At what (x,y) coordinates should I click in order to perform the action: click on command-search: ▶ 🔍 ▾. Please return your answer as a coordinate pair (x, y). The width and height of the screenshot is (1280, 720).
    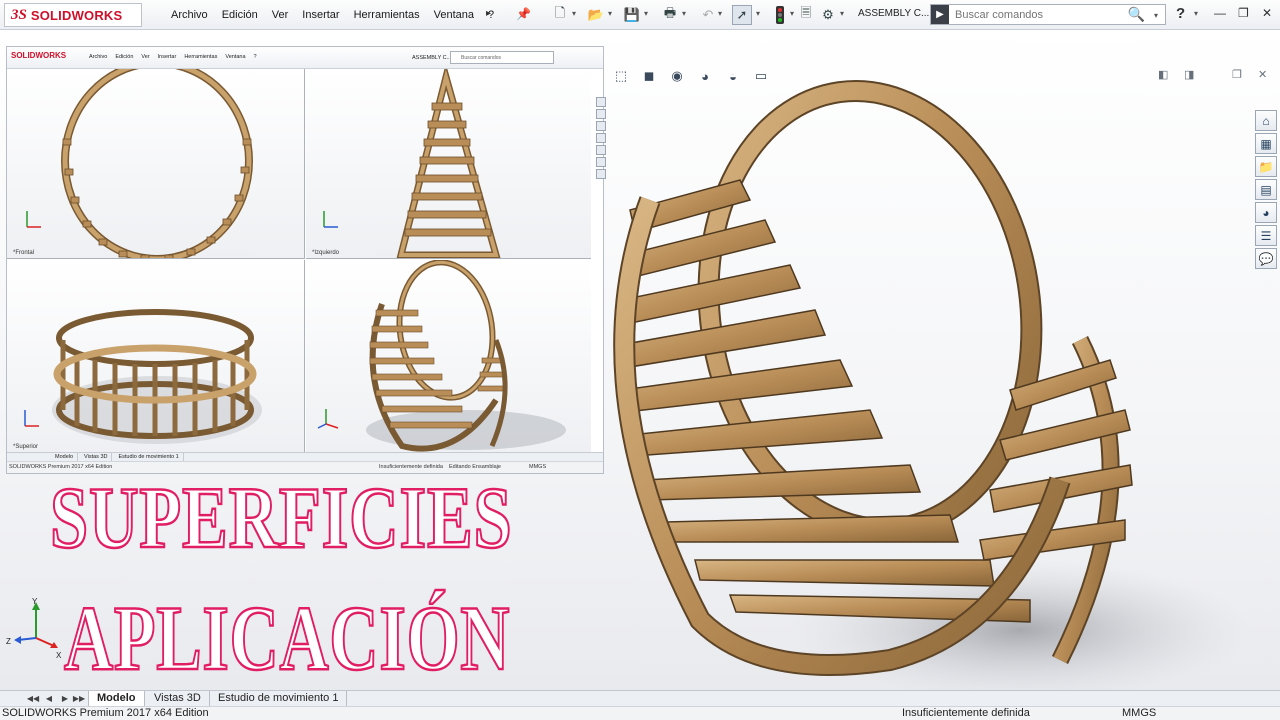
    Looking at the image, I should click on (1048, 14).